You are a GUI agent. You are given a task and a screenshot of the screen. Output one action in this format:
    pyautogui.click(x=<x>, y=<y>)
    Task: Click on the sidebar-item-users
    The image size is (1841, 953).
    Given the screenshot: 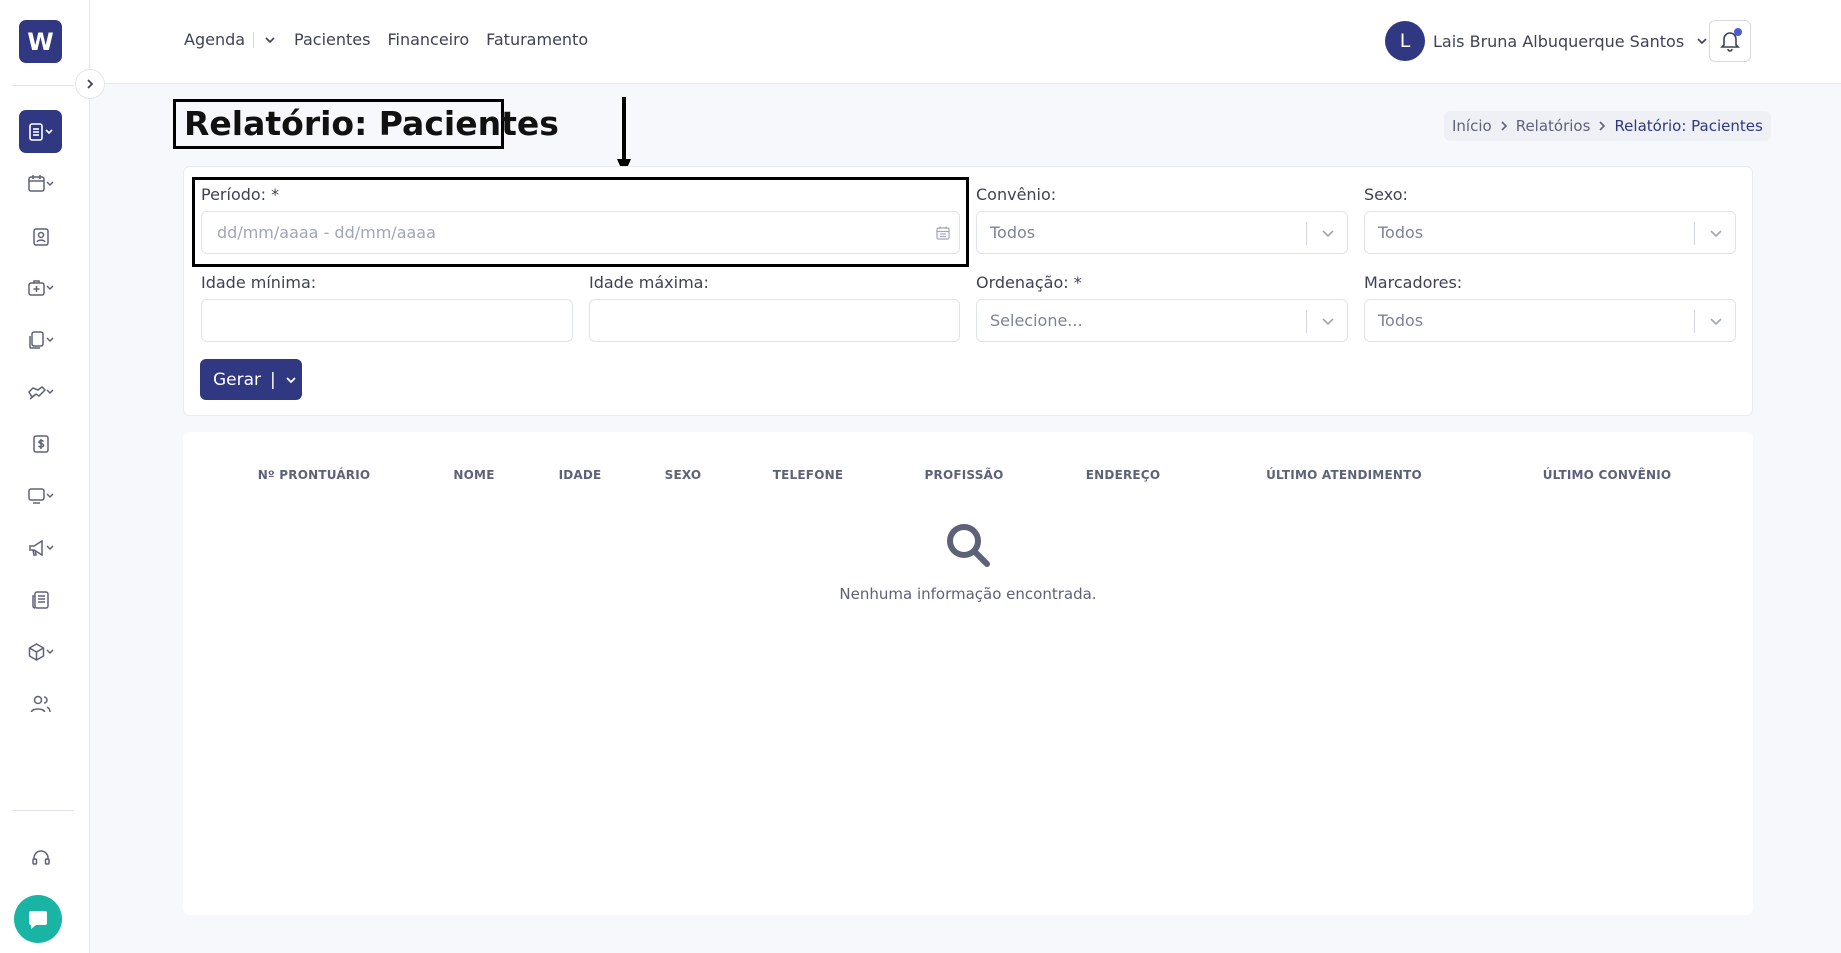 What is the action you would take?
    pyautogui.click(x=40, y=703)
    